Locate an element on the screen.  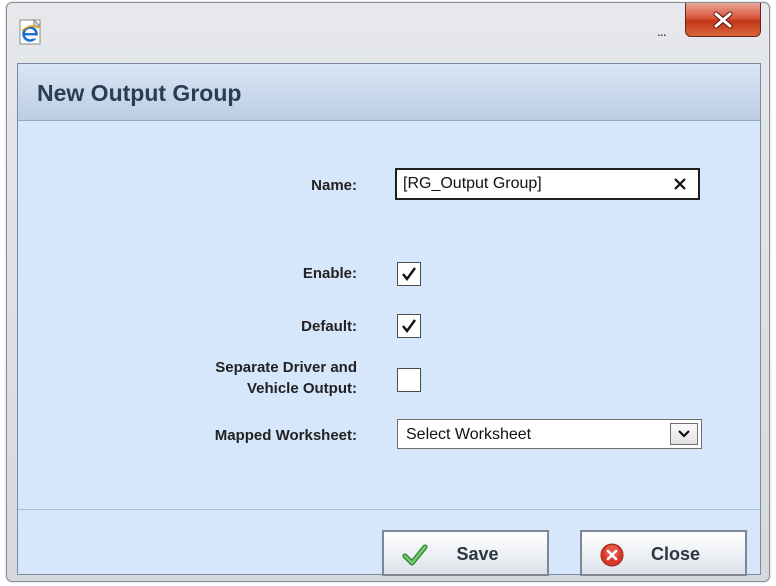
clear-x-icon is located at coordinates (680, 184).